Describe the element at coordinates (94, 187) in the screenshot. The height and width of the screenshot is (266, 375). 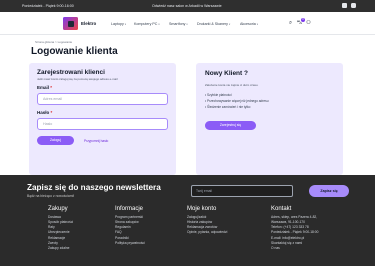
I see `newsletter-title: Zapisz się do naszego newslettera` at that location.